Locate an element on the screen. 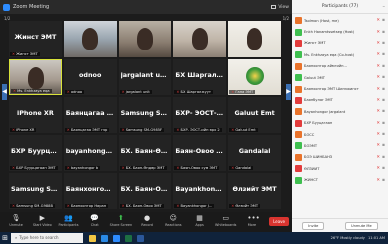 This screenshot has width=388, height=244. browser-icon is located at coordinates (104, 238).